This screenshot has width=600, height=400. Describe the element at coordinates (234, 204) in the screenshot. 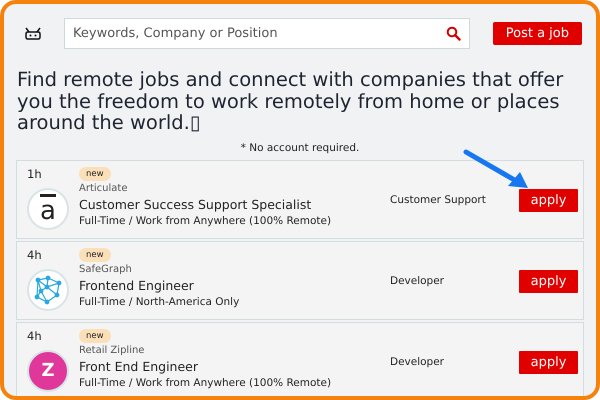

I see `job-title: Customer Success Support Specialist` at that location.